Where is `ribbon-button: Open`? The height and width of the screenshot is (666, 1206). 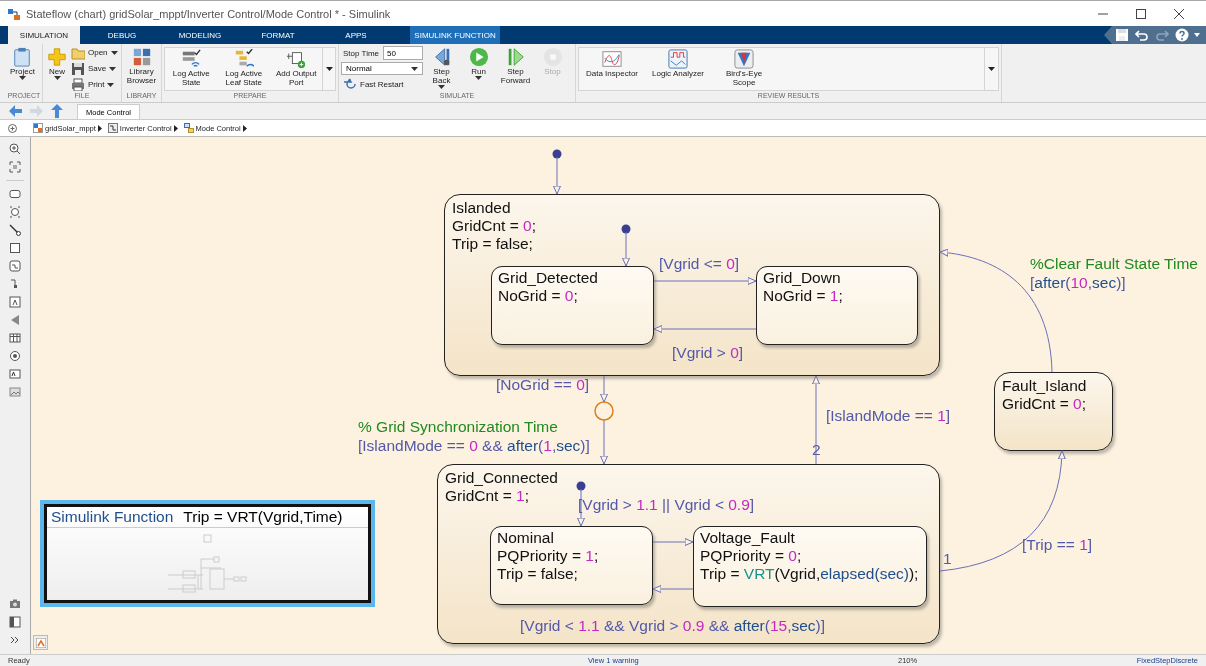
ribbon-button: Open is located at coordinates (94, 52).